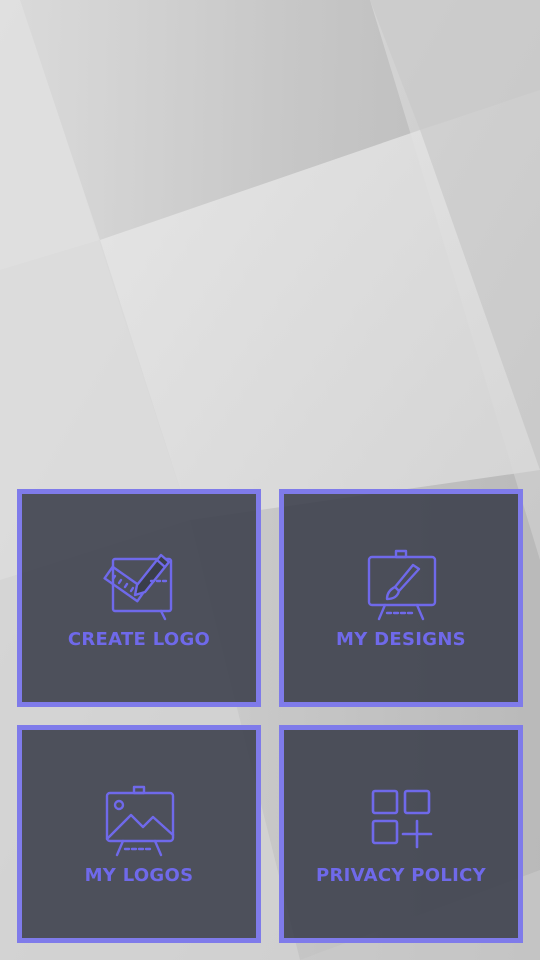 This screenshot has width=540, height=960. Describe the element at coordinates (400, 875) in the screenshot. I see `privacy-policy-label: PRIVACY POLICY` at that location.